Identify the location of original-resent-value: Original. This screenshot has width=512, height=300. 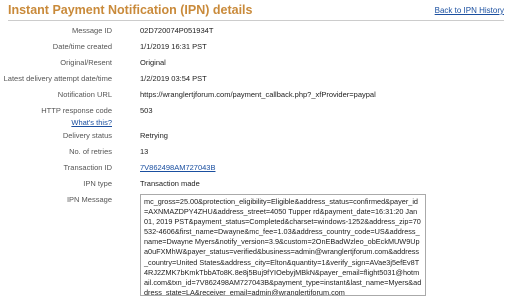
(153, 62).